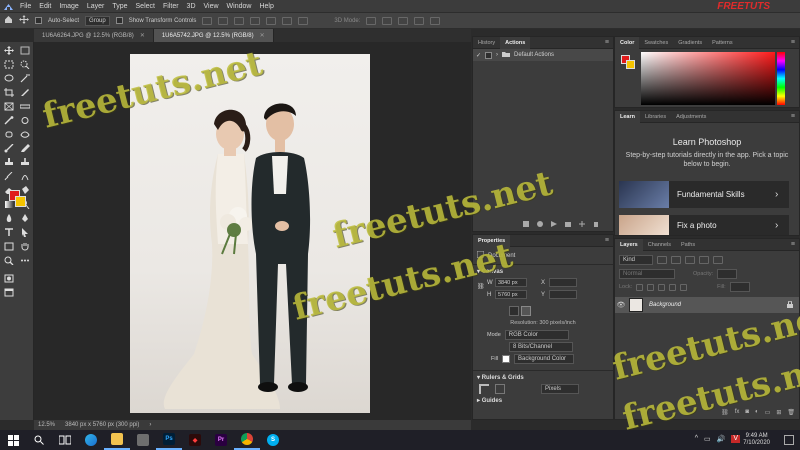 This screenshot has height=450, width=800. What do you see at coordinates (9, 92) in the screenshot?
I see `crop-icon` at bounding box center [9, 92].